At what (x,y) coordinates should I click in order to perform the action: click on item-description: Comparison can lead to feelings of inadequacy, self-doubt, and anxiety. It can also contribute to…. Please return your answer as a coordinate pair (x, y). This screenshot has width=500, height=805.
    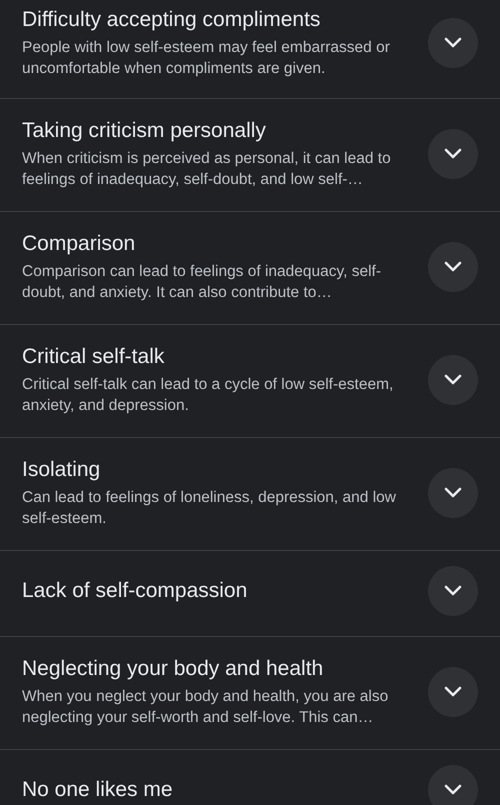
    Looking at the image, I should click on (202, 282).